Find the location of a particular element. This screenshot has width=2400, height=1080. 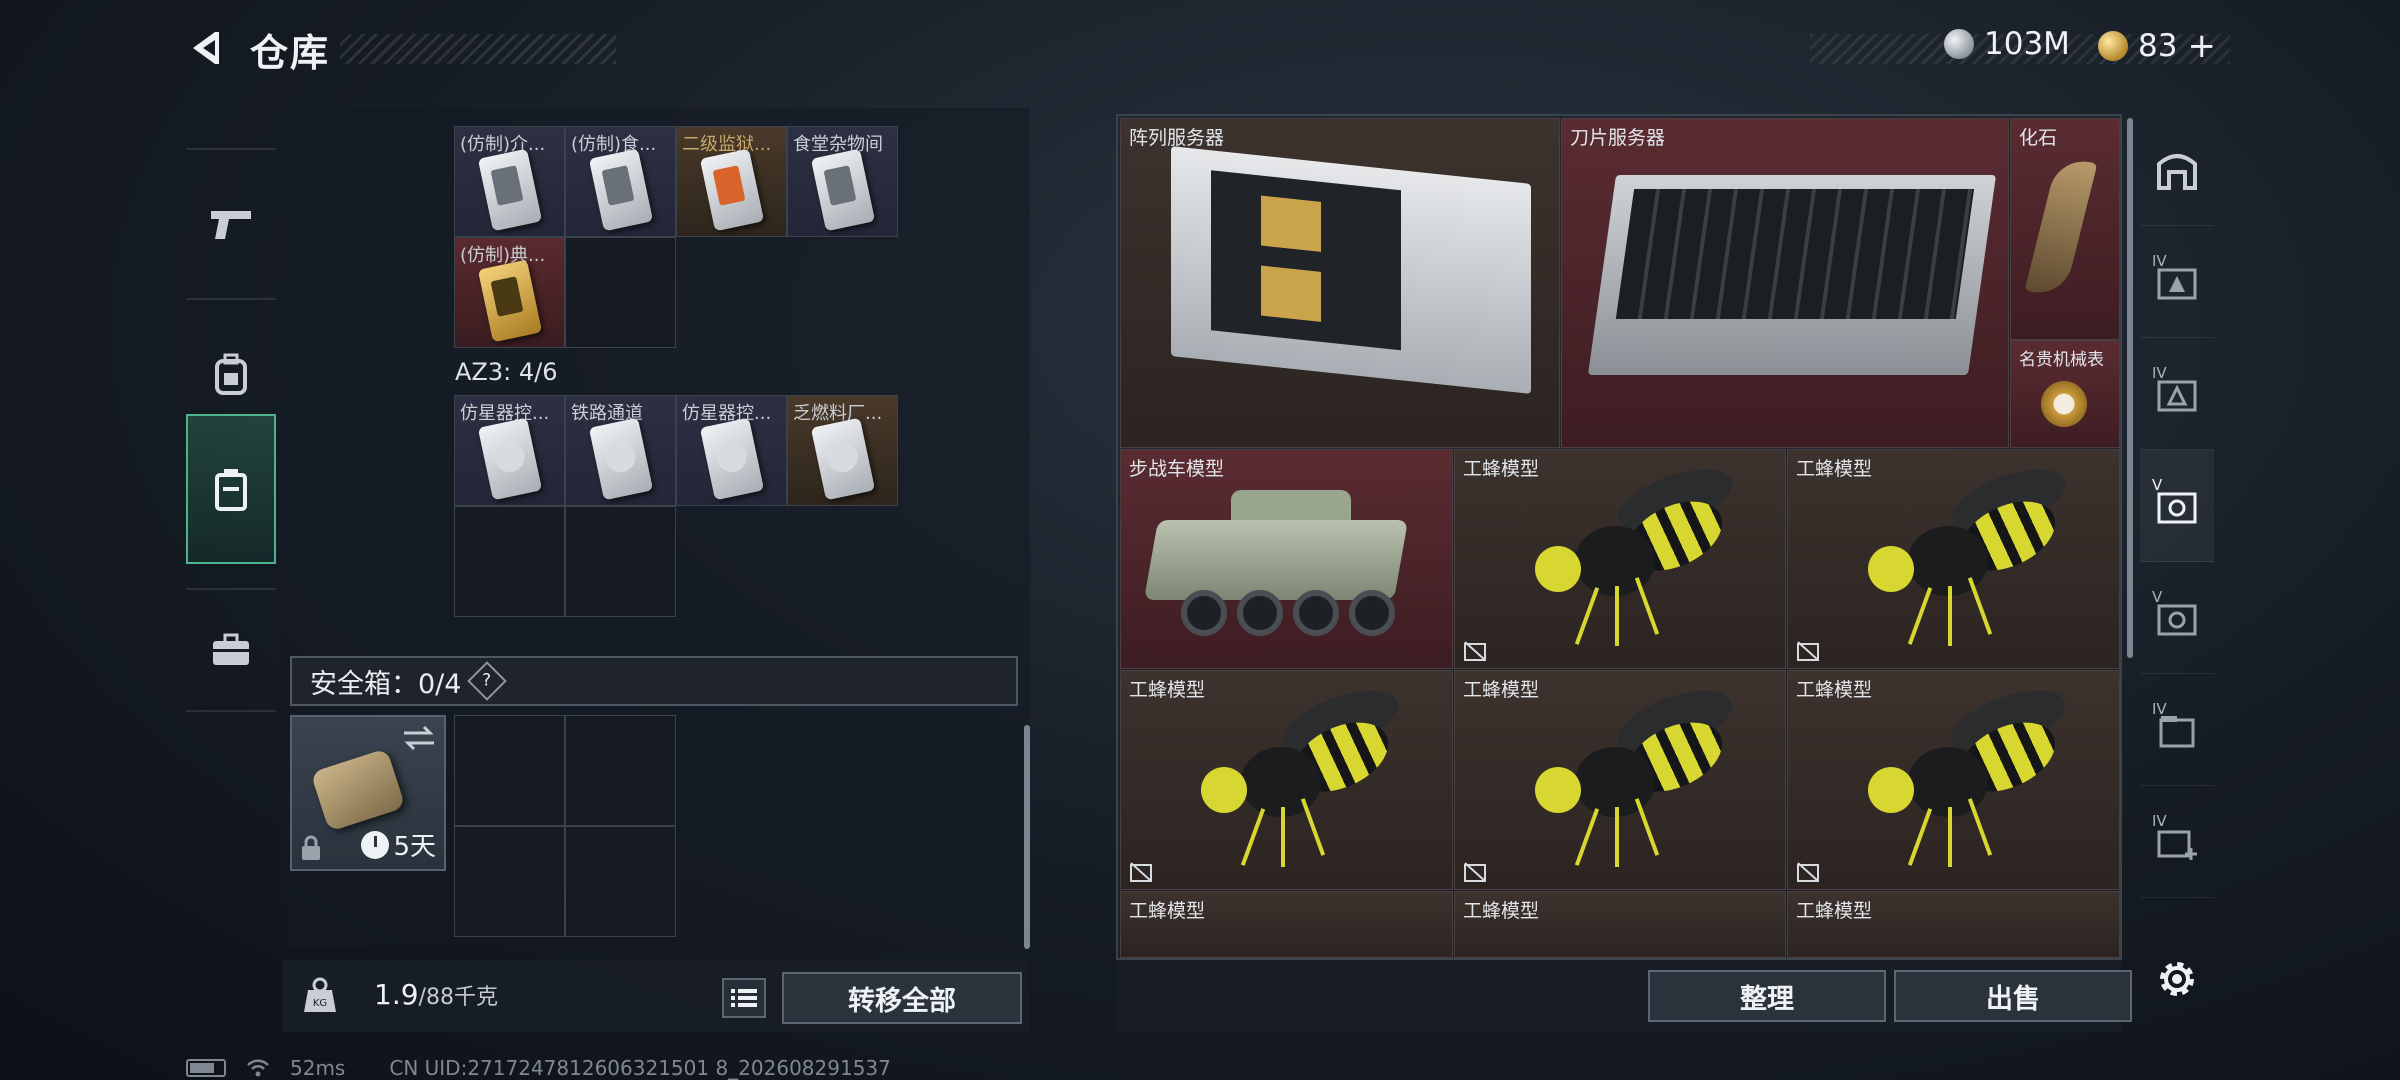

gold-currency: 83 + is located at coordinates (2157, 46).